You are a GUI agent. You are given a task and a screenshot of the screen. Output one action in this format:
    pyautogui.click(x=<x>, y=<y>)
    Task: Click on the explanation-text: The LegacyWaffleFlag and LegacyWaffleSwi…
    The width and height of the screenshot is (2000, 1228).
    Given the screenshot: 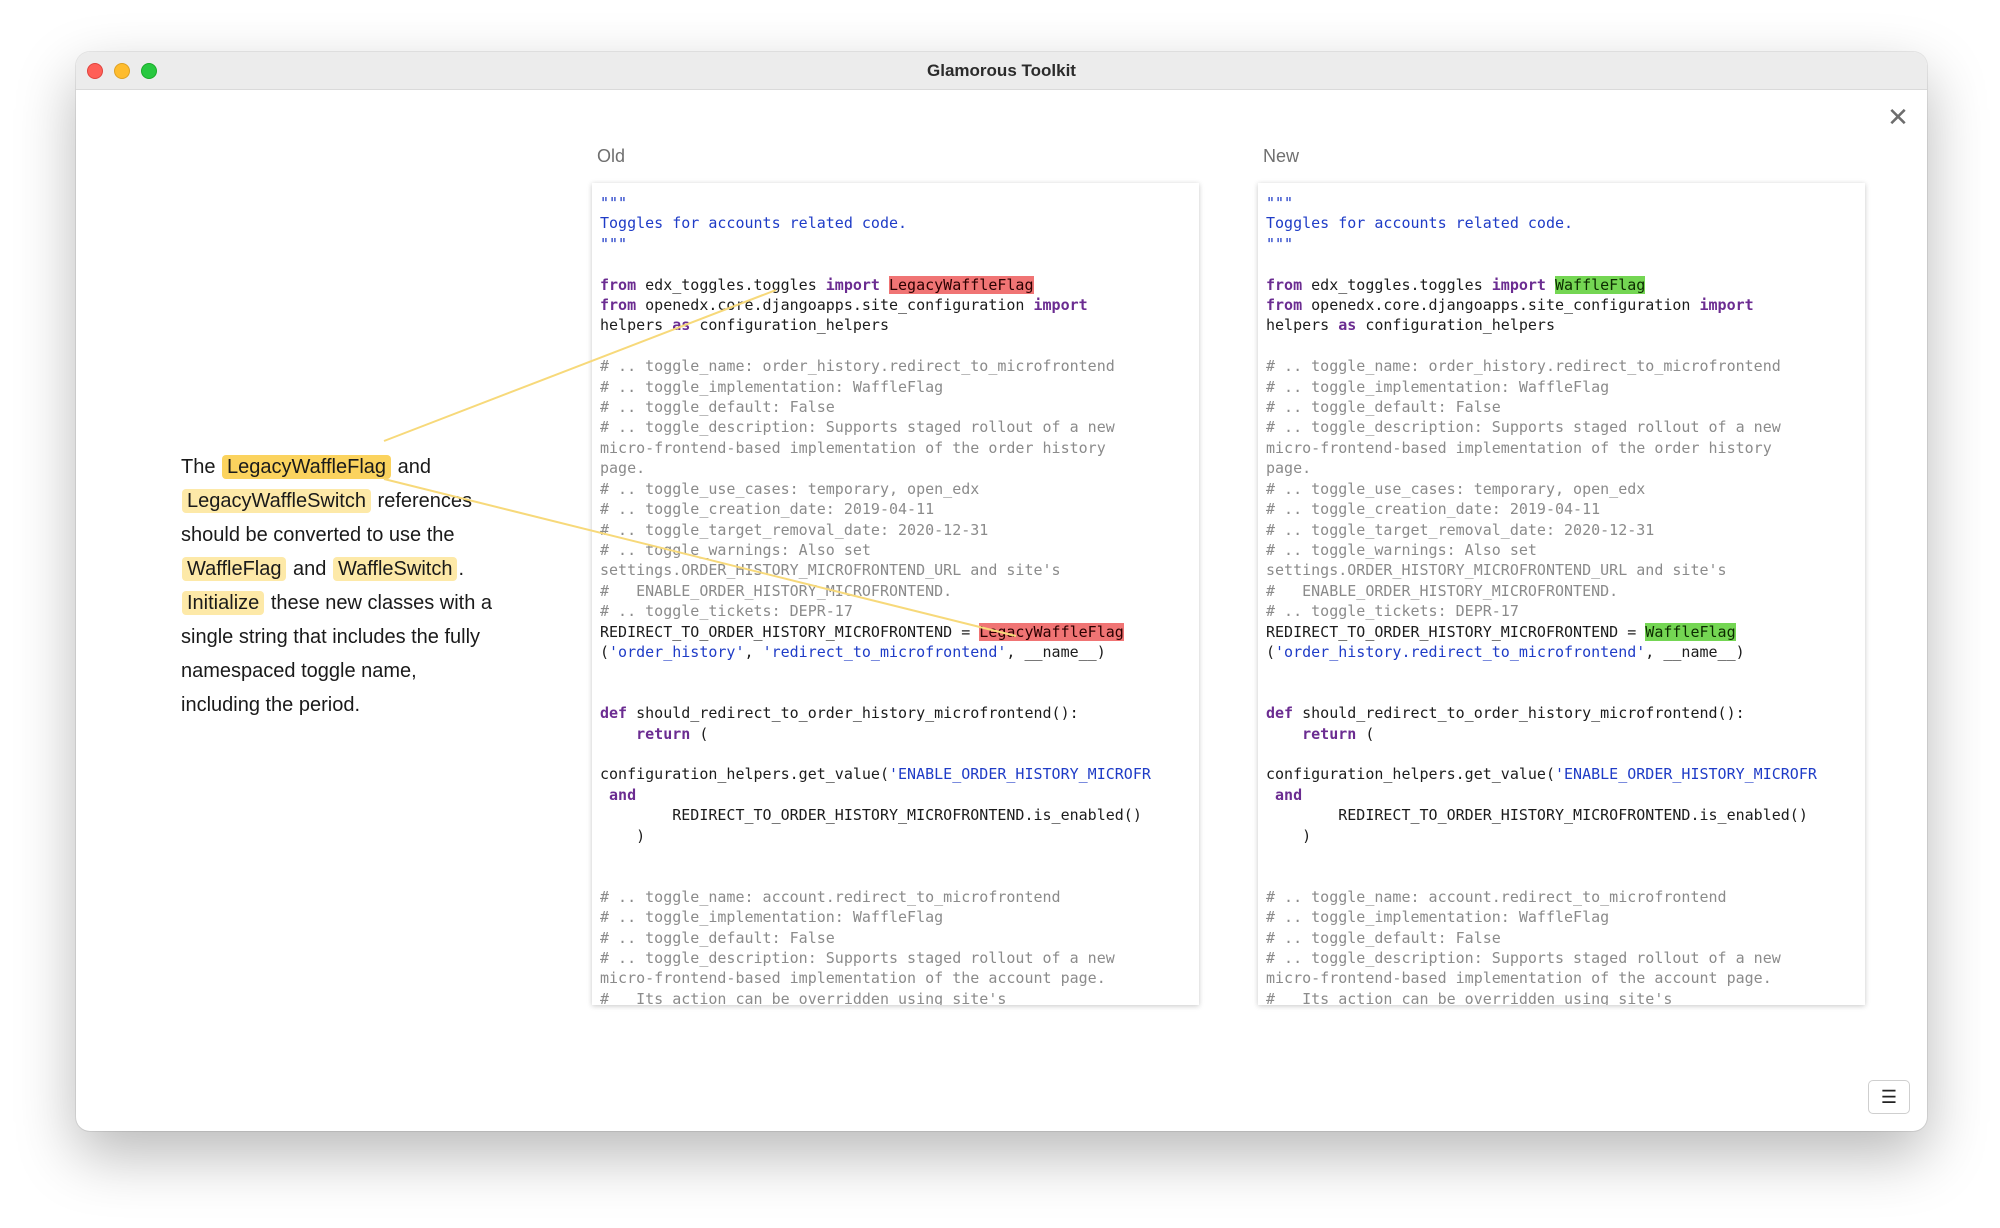 What is the action you would take?
    pyautogui.click(x=341, y=586)
    